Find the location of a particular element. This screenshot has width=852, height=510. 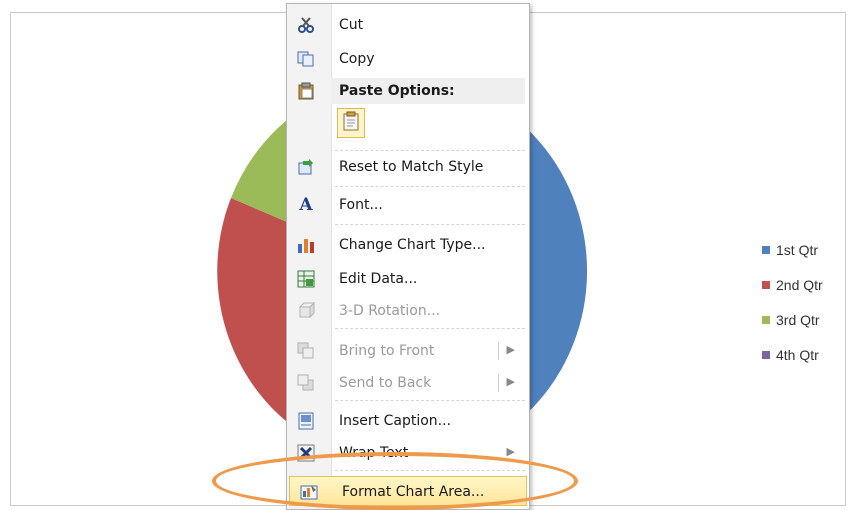

font-icon: A is located at coordinates (306, 205).